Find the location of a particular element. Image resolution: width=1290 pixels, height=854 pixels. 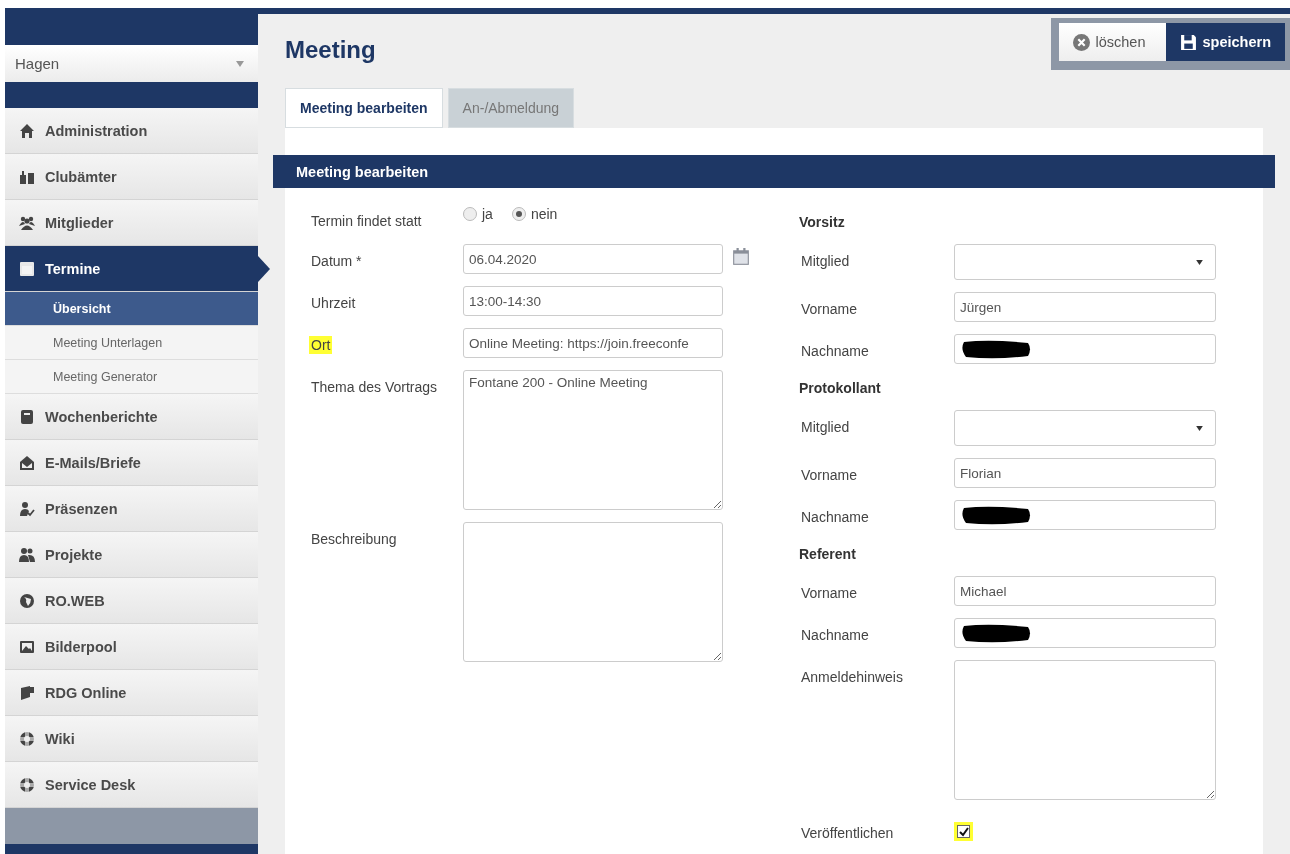

field-label: Beschreibung is located at coordinates (354, 539).